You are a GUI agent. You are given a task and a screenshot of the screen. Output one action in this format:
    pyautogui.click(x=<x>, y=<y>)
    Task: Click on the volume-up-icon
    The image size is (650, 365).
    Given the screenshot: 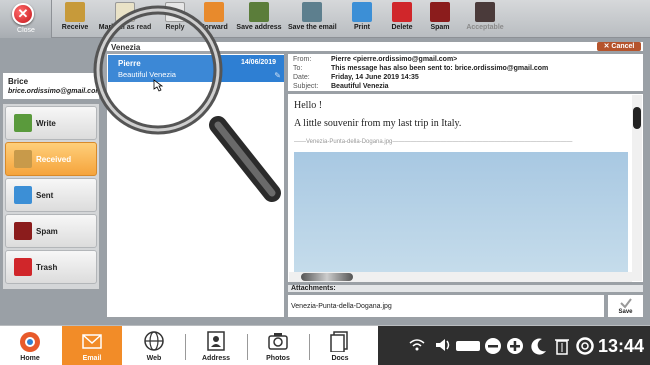 What is the action you would take?
    pyautogui.click(x=515, y=346)
    